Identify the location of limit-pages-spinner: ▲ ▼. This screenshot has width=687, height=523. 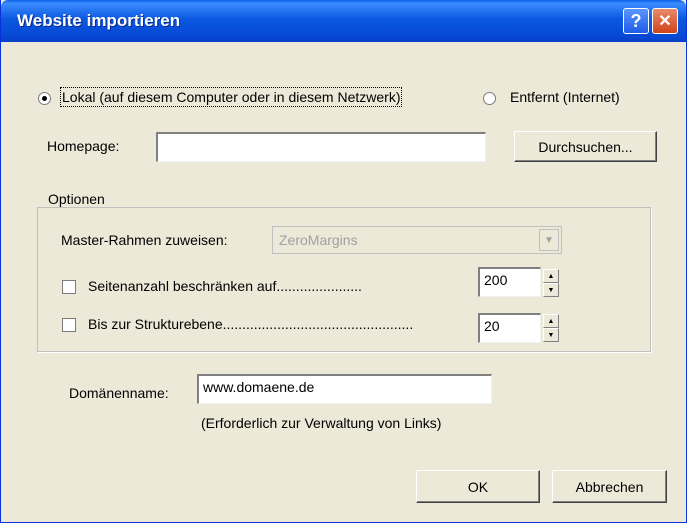
(551, 283).